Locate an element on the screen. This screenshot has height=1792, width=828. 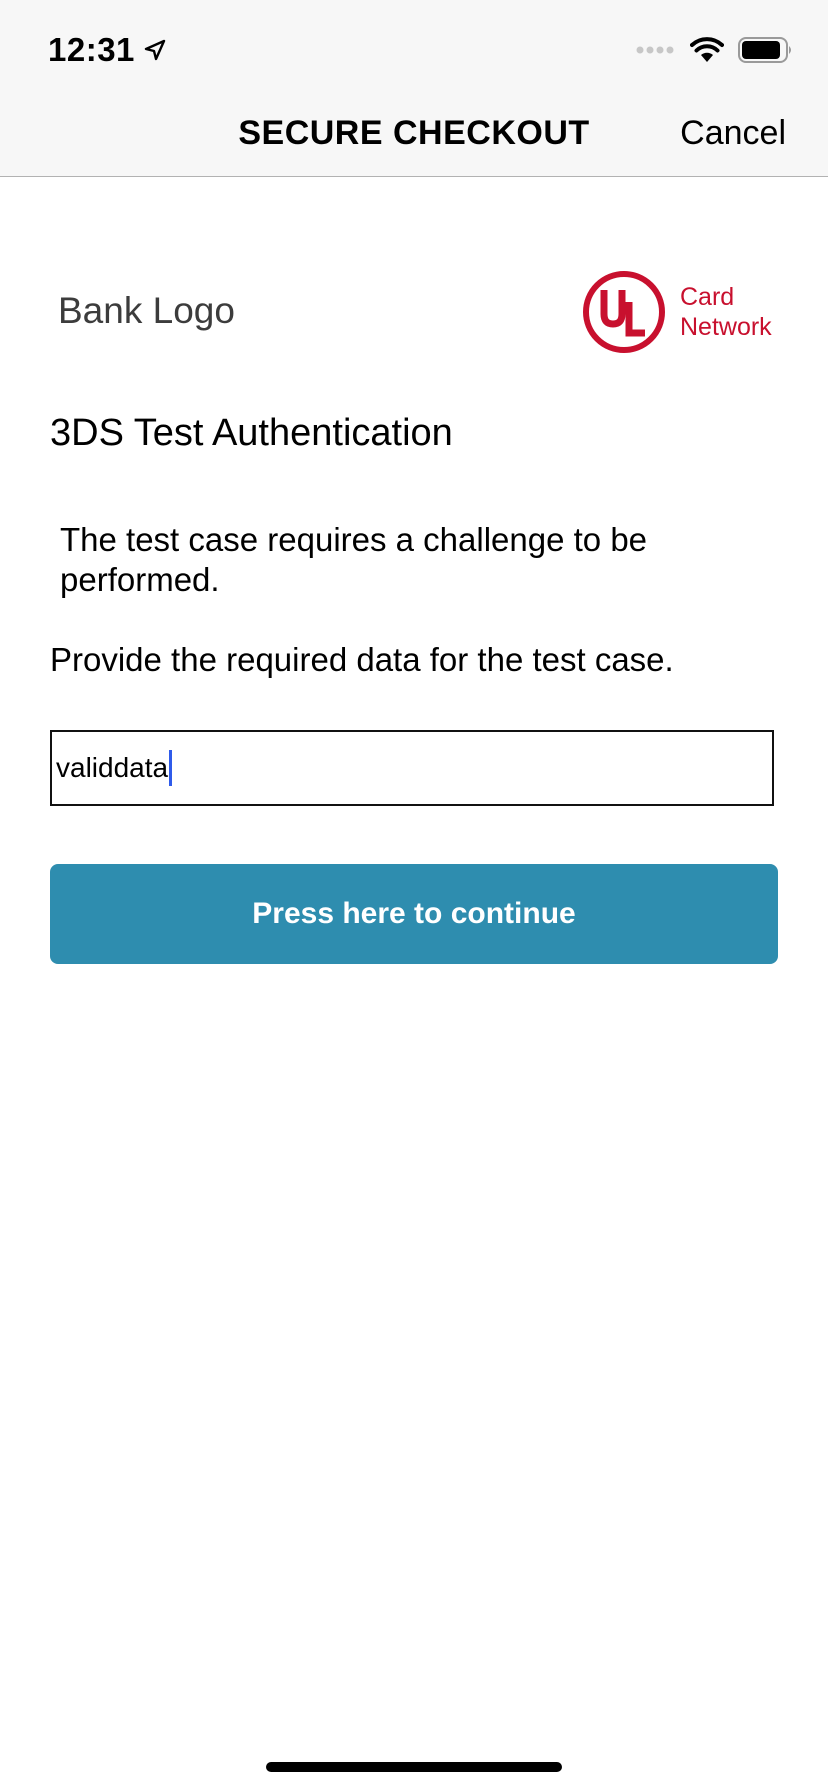
status-time-group: 12:31 is located at coordinates (107, 50).